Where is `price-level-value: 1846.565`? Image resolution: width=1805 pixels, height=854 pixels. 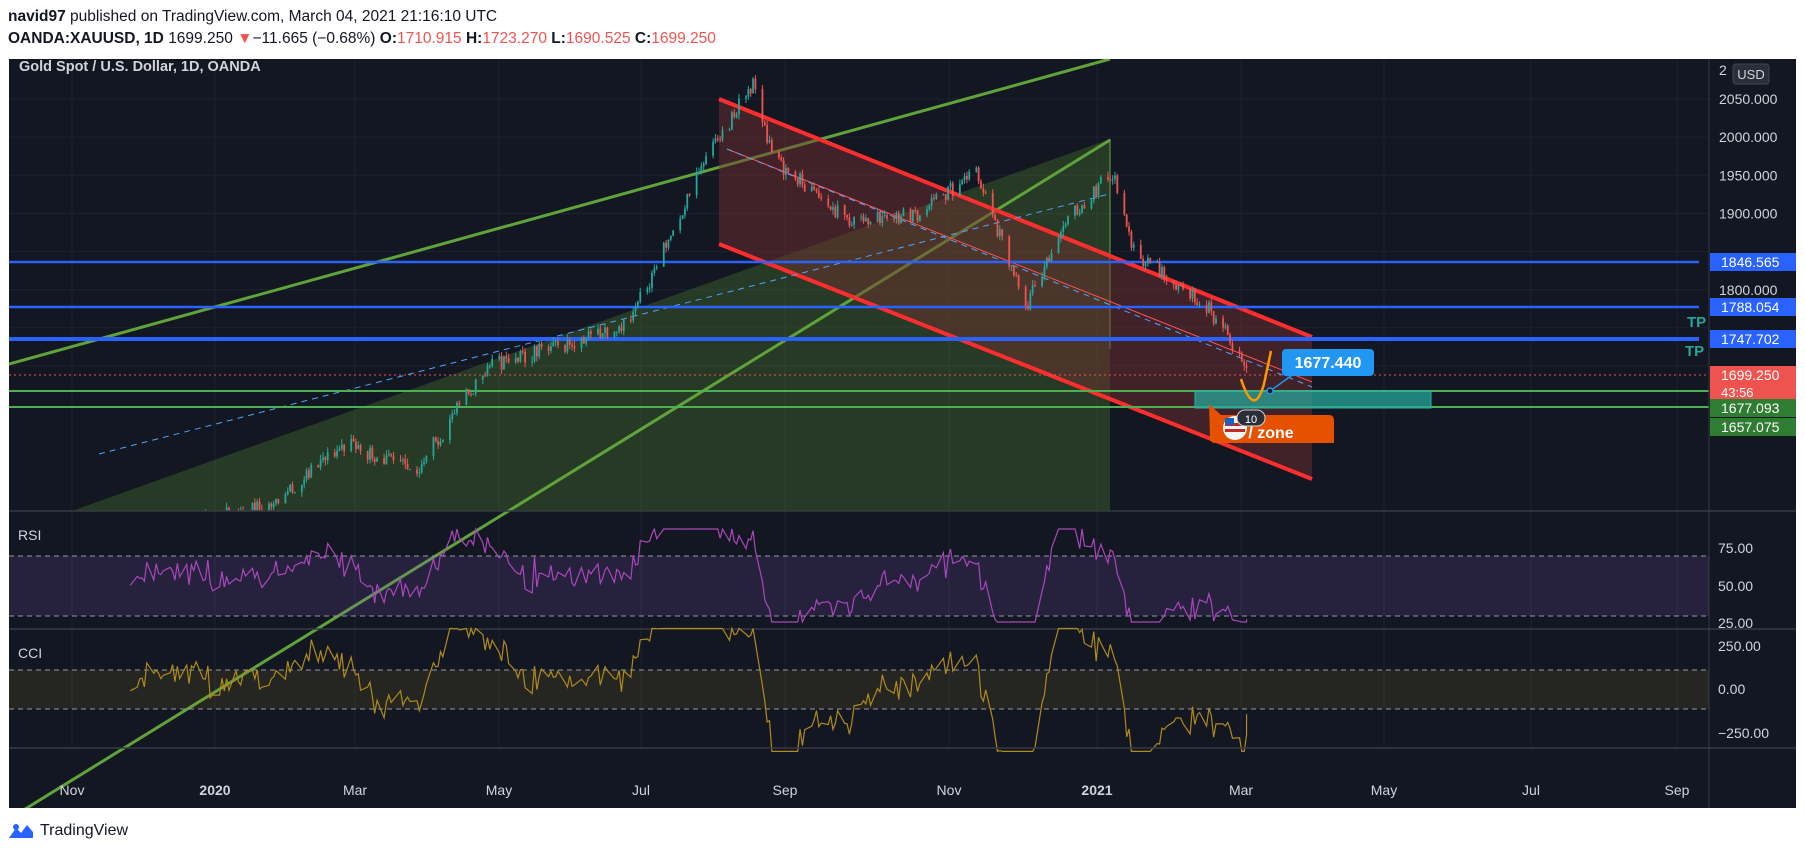 price-level-value: 1846.565 is located at coordinates (1750, 262).